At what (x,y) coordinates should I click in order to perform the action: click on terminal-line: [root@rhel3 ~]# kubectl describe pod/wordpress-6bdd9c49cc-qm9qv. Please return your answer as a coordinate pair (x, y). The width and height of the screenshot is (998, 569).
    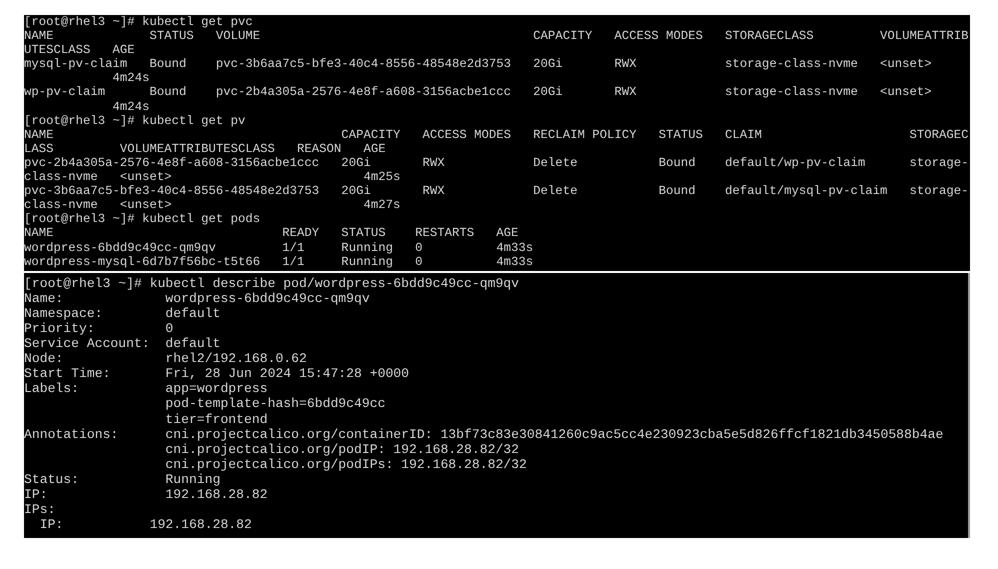
    Looking at the image, I should click on (272, 283).